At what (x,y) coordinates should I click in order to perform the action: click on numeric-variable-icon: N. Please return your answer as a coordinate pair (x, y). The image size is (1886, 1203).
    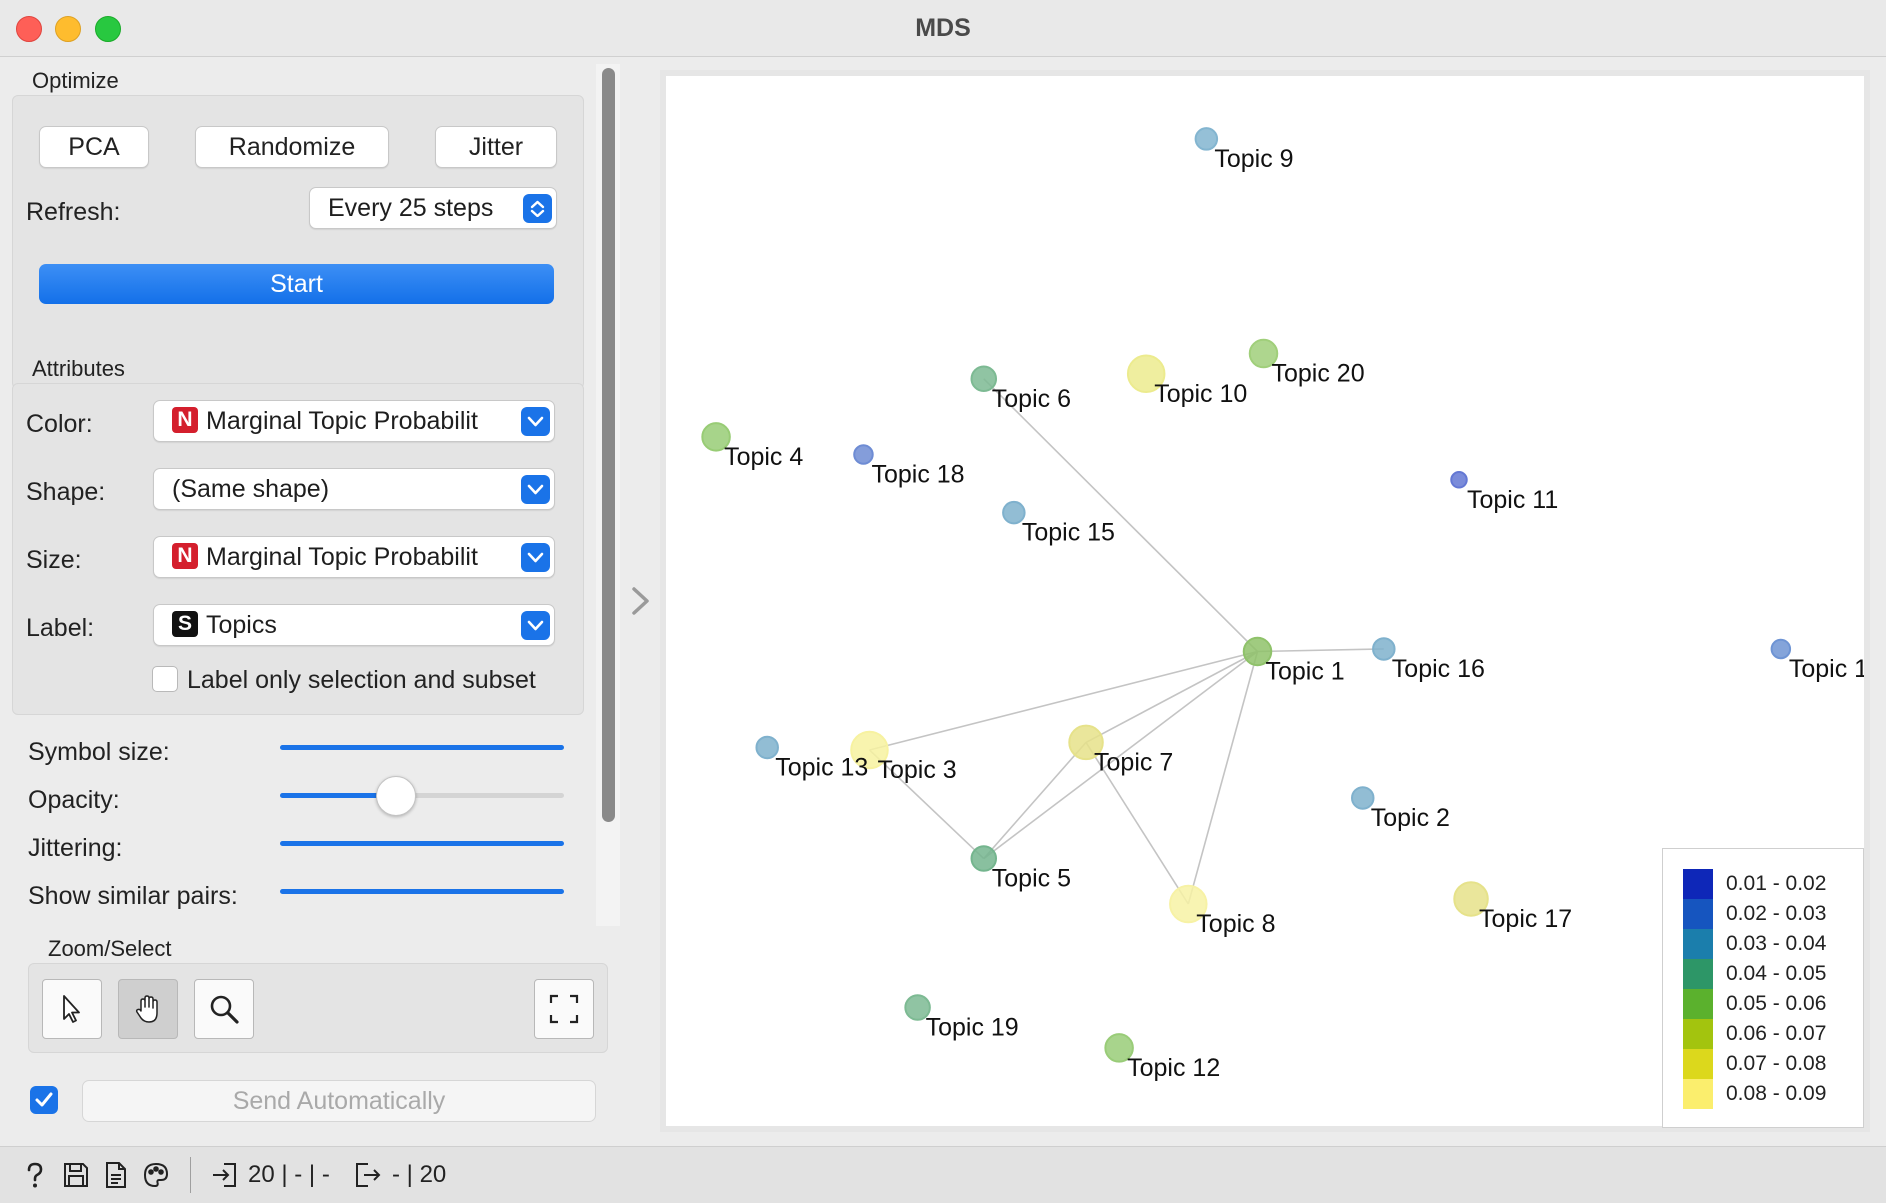
    Looking at the image, I should click on (185, 420).